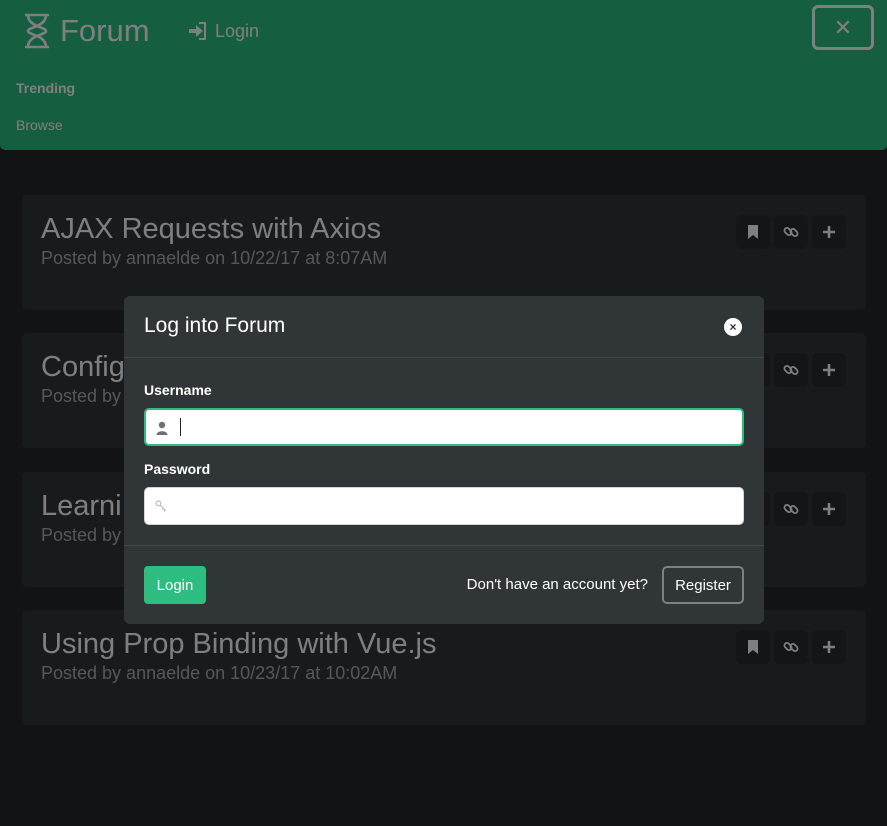  I want to click on key-icon, so click(161, 506).